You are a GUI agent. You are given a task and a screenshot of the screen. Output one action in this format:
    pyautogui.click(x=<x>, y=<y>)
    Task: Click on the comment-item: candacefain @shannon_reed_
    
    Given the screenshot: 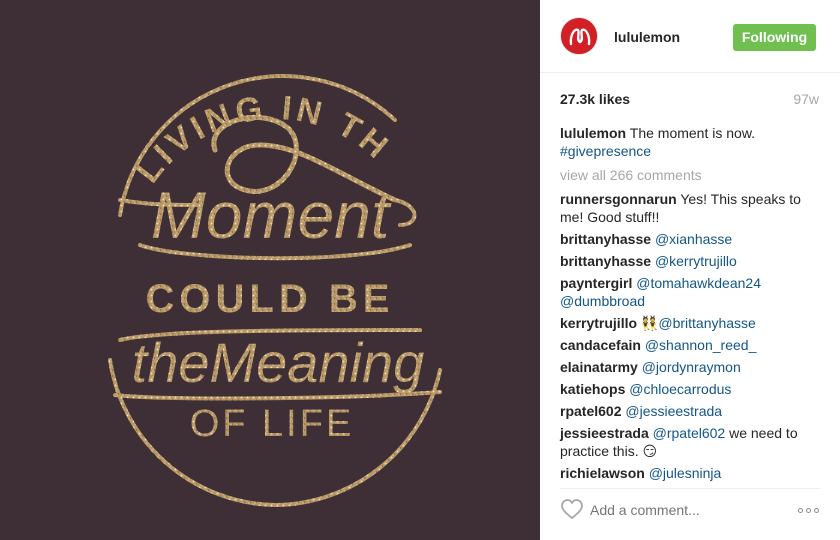 What is the action you would take?
    pyautogui.click(x=692, y=345)
    